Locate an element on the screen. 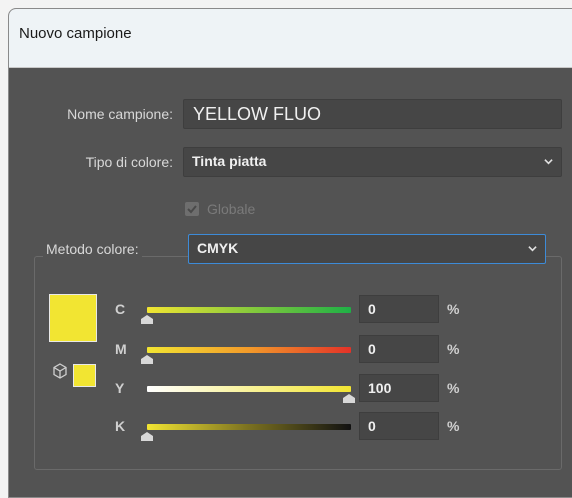  global-checkbox is located at coordinates (192, 209).